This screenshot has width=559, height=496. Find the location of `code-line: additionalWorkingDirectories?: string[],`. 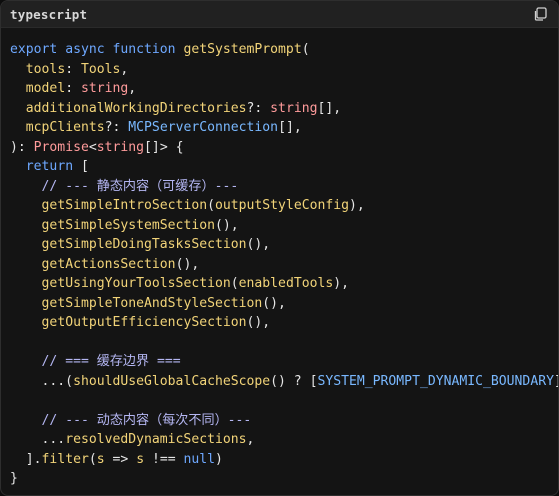

code-line: additionalWorkingDirectories?: string[], is located at coordinates (284, 109).